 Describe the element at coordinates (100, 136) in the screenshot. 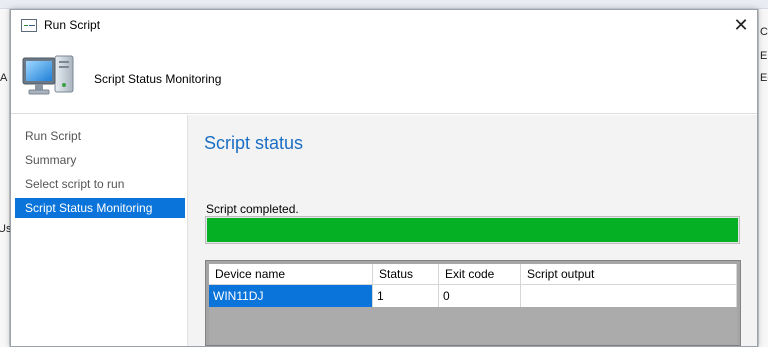

I see `nav-item-run-script: Run Script` at that location.